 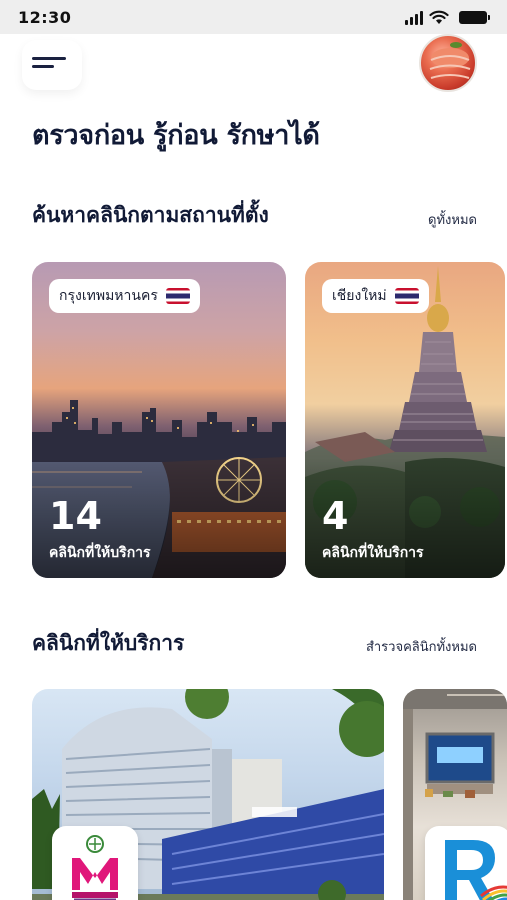 I want to click on status-time: 12:30, so click(x=45, y=17).